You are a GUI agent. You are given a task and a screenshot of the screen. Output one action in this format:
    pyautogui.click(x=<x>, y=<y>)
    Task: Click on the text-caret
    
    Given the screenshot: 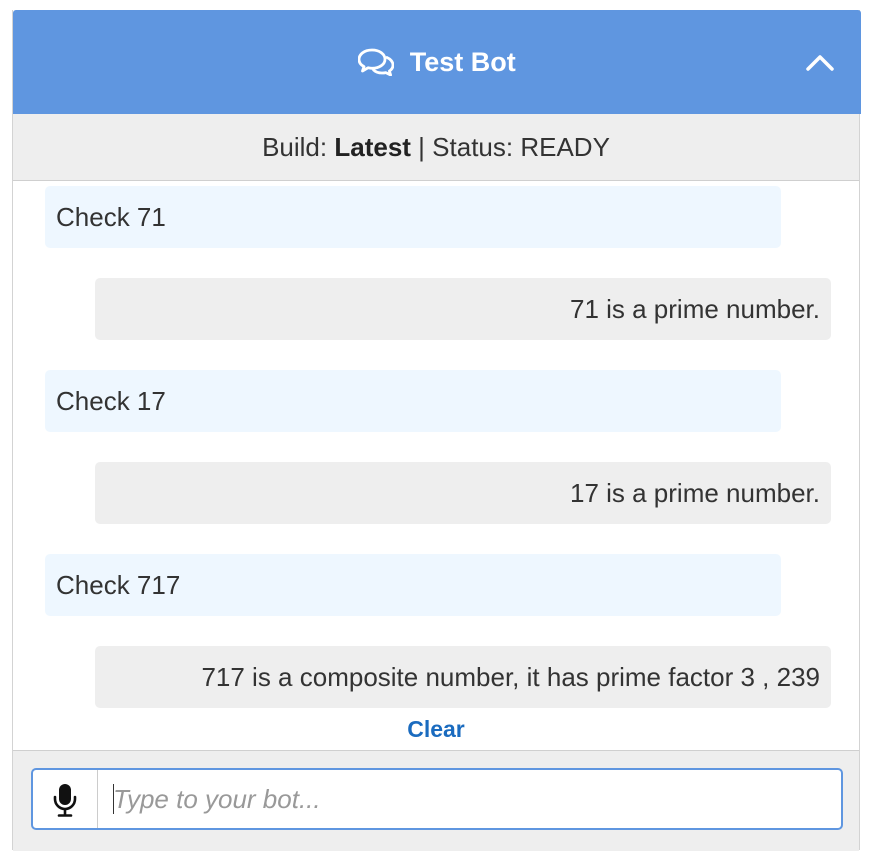 What is the action you would take?
    pyautogui.click(x=113, y=799)
    